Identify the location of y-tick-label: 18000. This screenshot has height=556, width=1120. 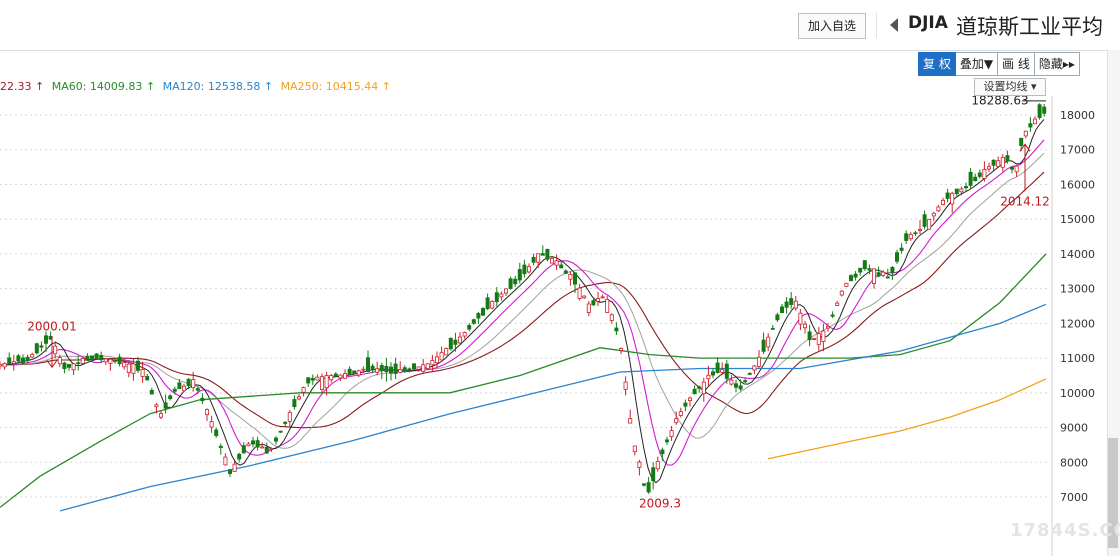
(1077, 115).